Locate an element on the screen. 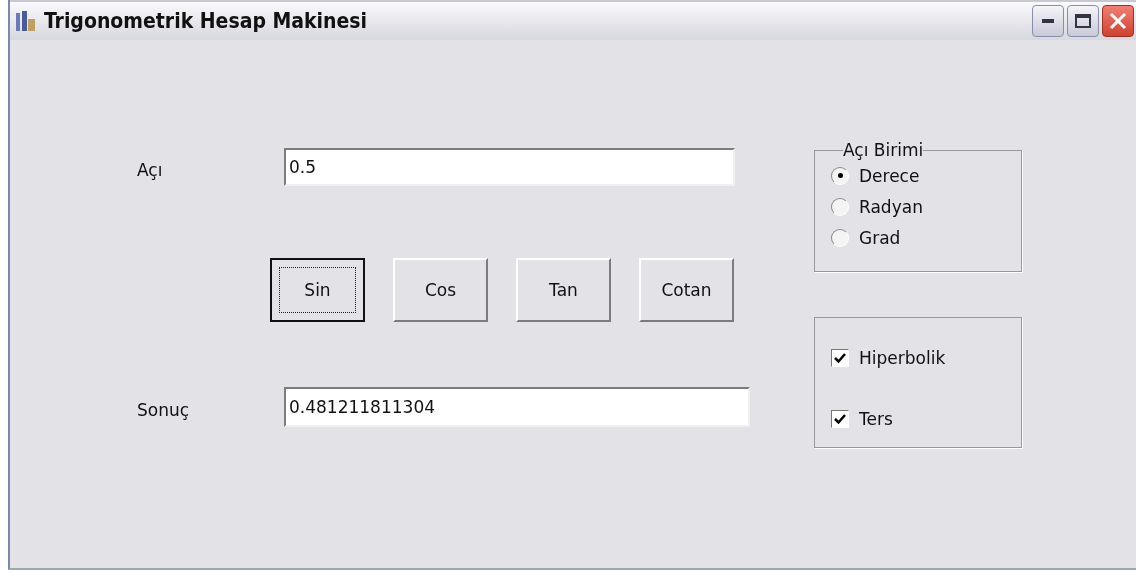  maximize-button is located at coordinates (1083, 21).